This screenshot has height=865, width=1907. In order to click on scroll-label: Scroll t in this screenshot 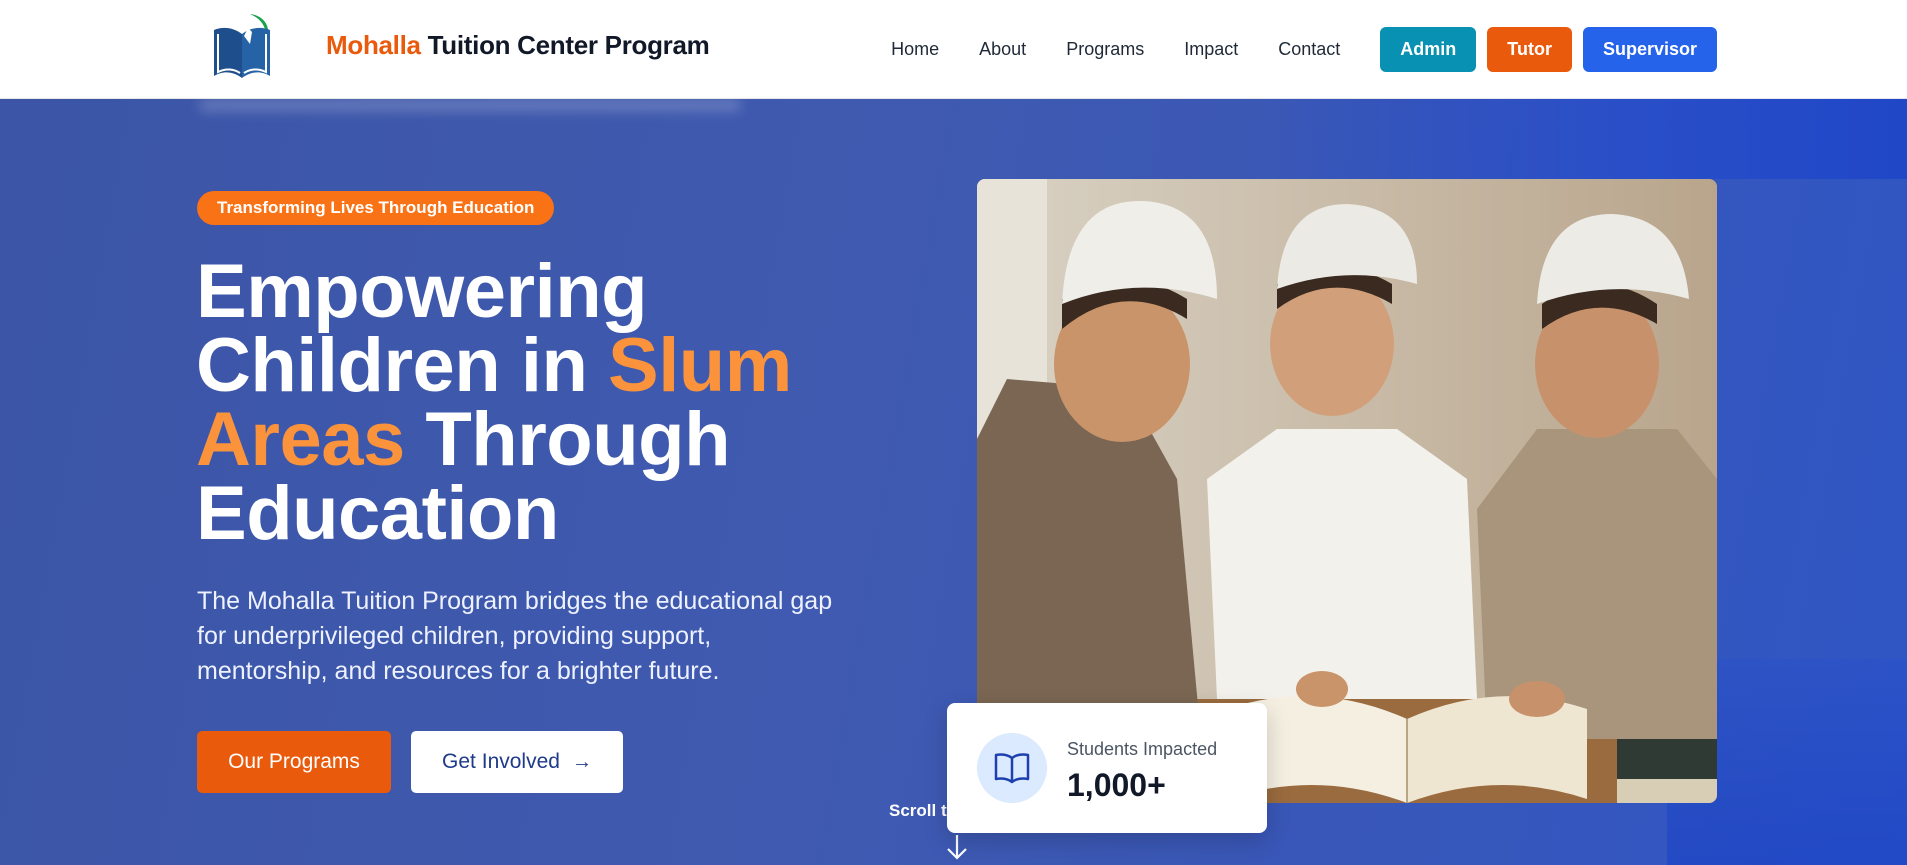, I will do `click(918, 811)`.